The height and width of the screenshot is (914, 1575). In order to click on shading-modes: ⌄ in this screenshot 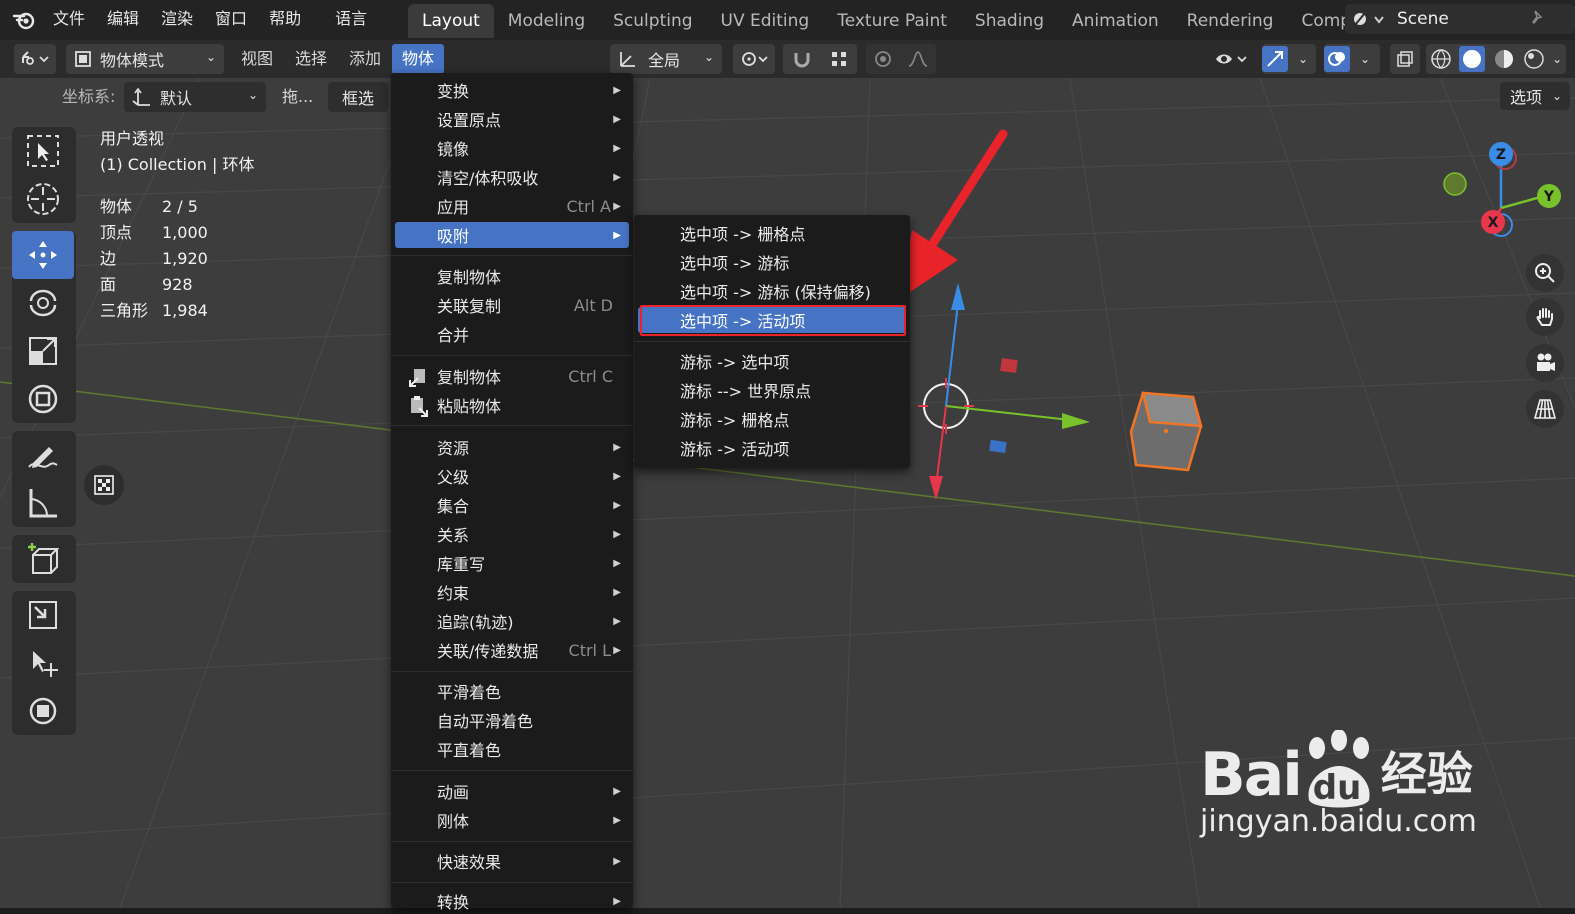, I will do `click(1496, 59)`.